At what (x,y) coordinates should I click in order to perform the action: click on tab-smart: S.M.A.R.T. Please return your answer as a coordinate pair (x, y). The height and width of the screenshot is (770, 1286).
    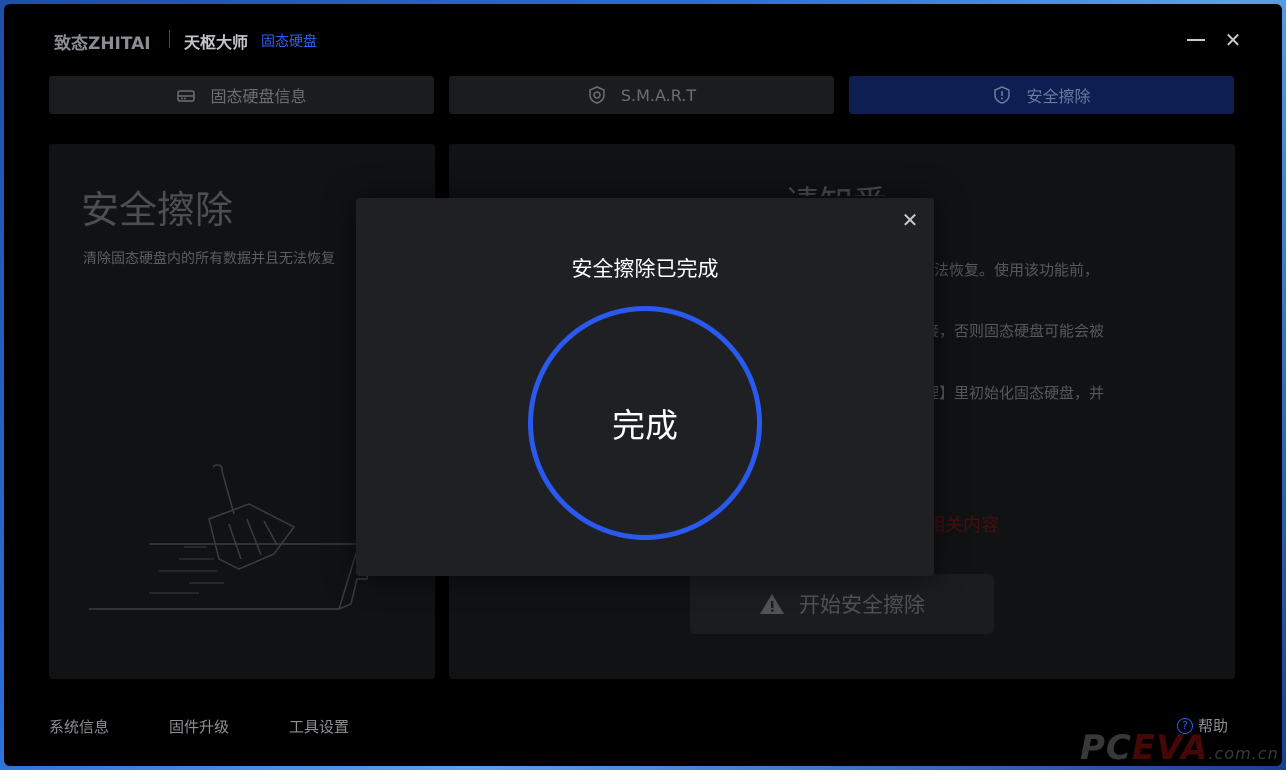
    Looking at the image, I should click on (641, 95).